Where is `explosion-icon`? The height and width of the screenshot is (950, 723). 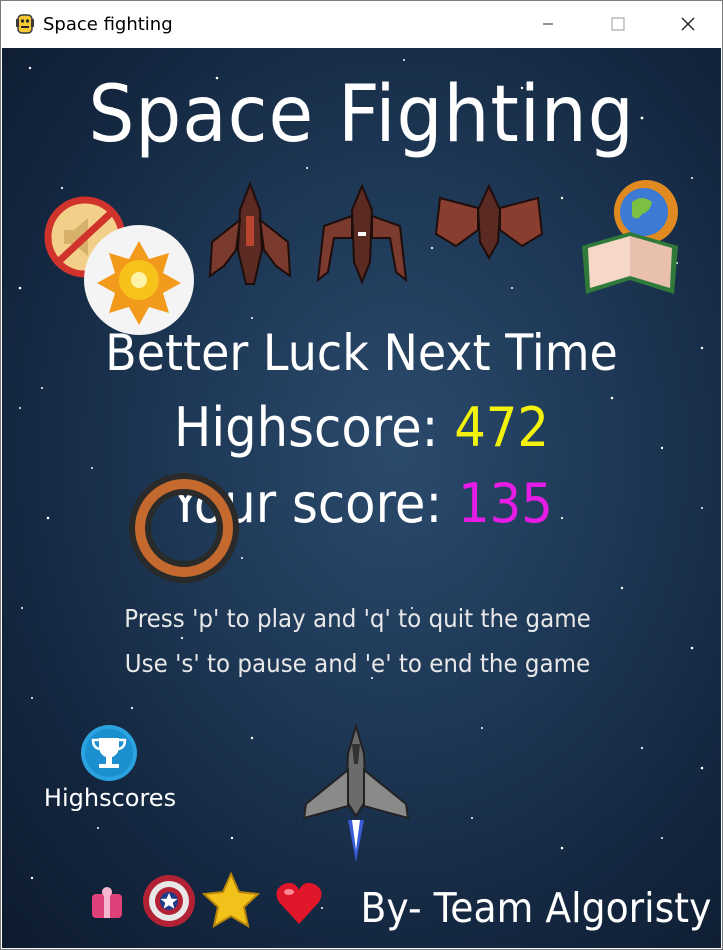
explosion-icon is located at coordinates (139, 280).